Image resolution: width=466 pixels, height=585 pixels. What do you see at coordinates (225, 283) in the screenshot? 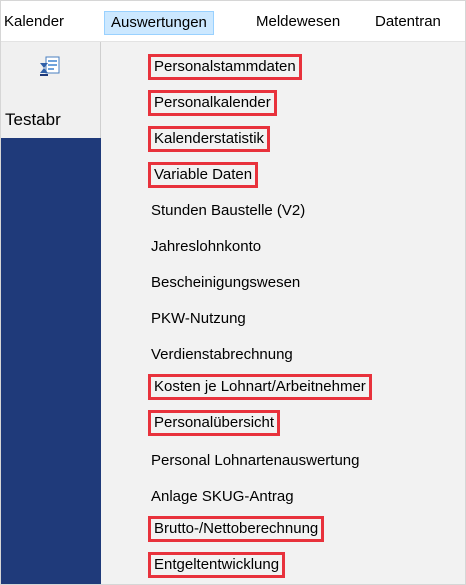
I see `menu-item-bescheinigungswesen: Bescheinigungswesen` at bounding box center [225, 283].